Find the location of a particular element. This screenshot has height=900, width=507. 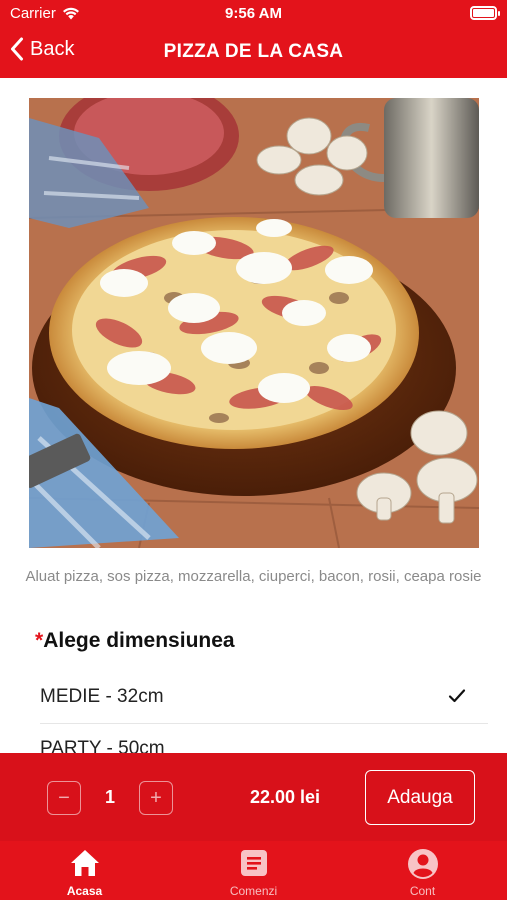

size-option-medie: MEDIE - 32cm is located at coordinates (264, 698).